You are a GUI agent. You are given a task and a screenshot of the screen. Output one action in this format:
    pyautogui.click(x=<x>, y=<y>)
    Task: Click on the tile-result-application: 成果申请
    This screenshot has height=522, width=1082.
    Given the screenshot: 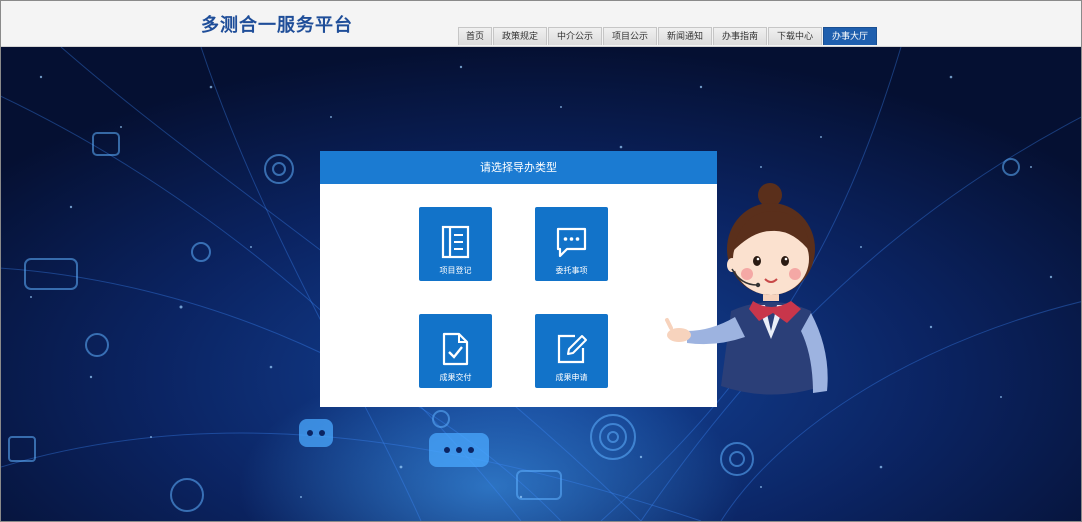 What is the action you would take?
    pyautogui.click(x=571, y=351)
    